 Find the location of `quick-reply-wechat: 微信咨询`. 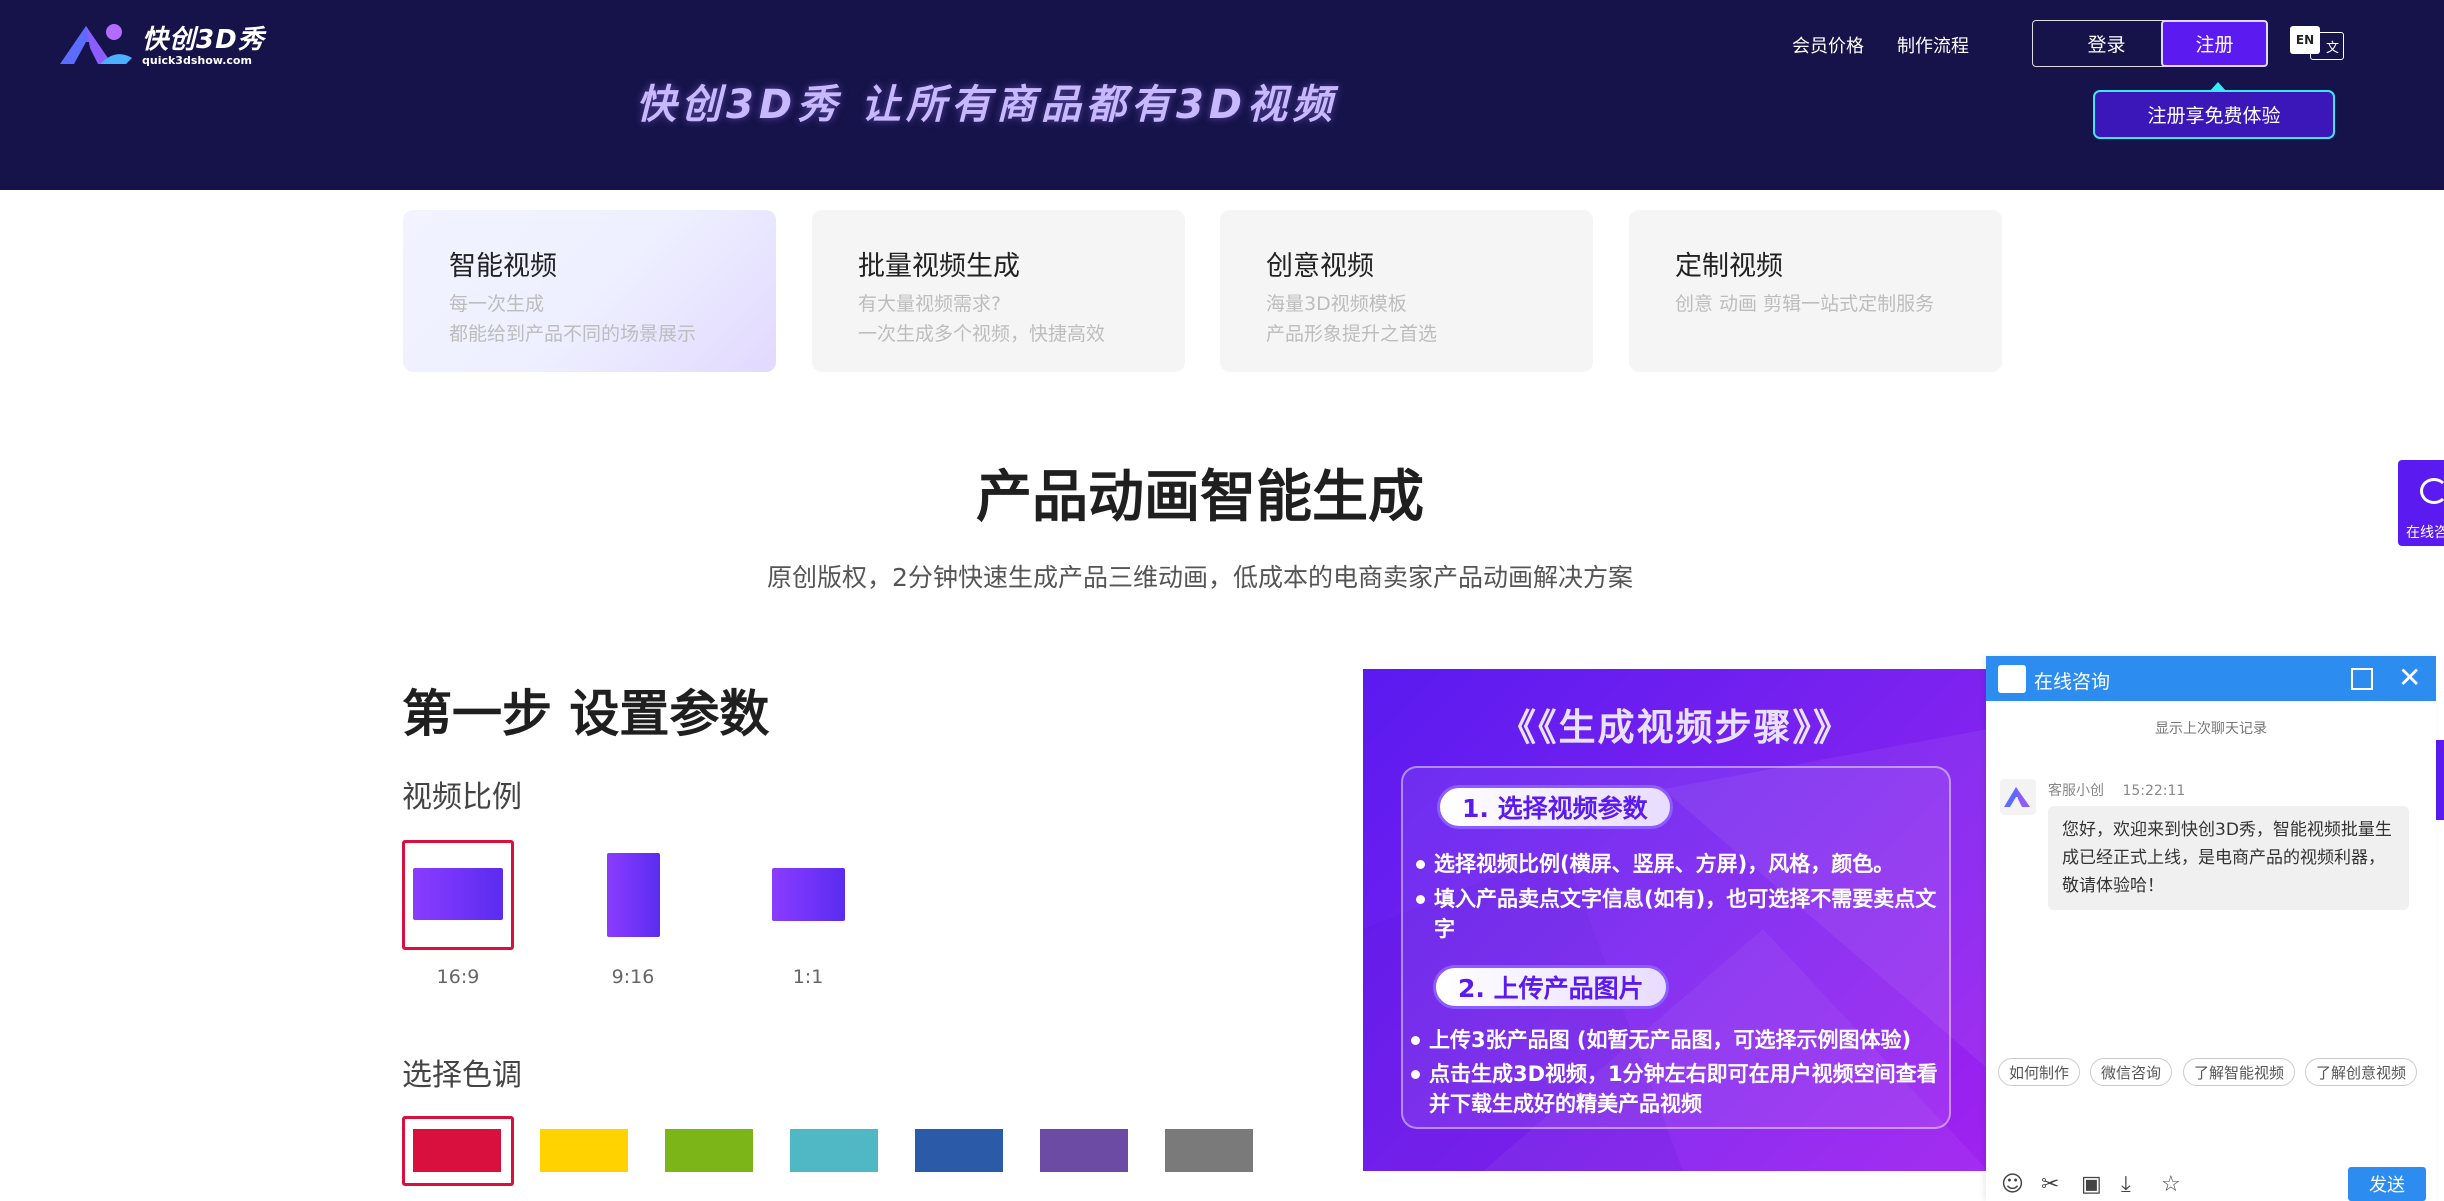

quick-reply-wechat: 微信咨询 is located at coordinates (2131, 1072).